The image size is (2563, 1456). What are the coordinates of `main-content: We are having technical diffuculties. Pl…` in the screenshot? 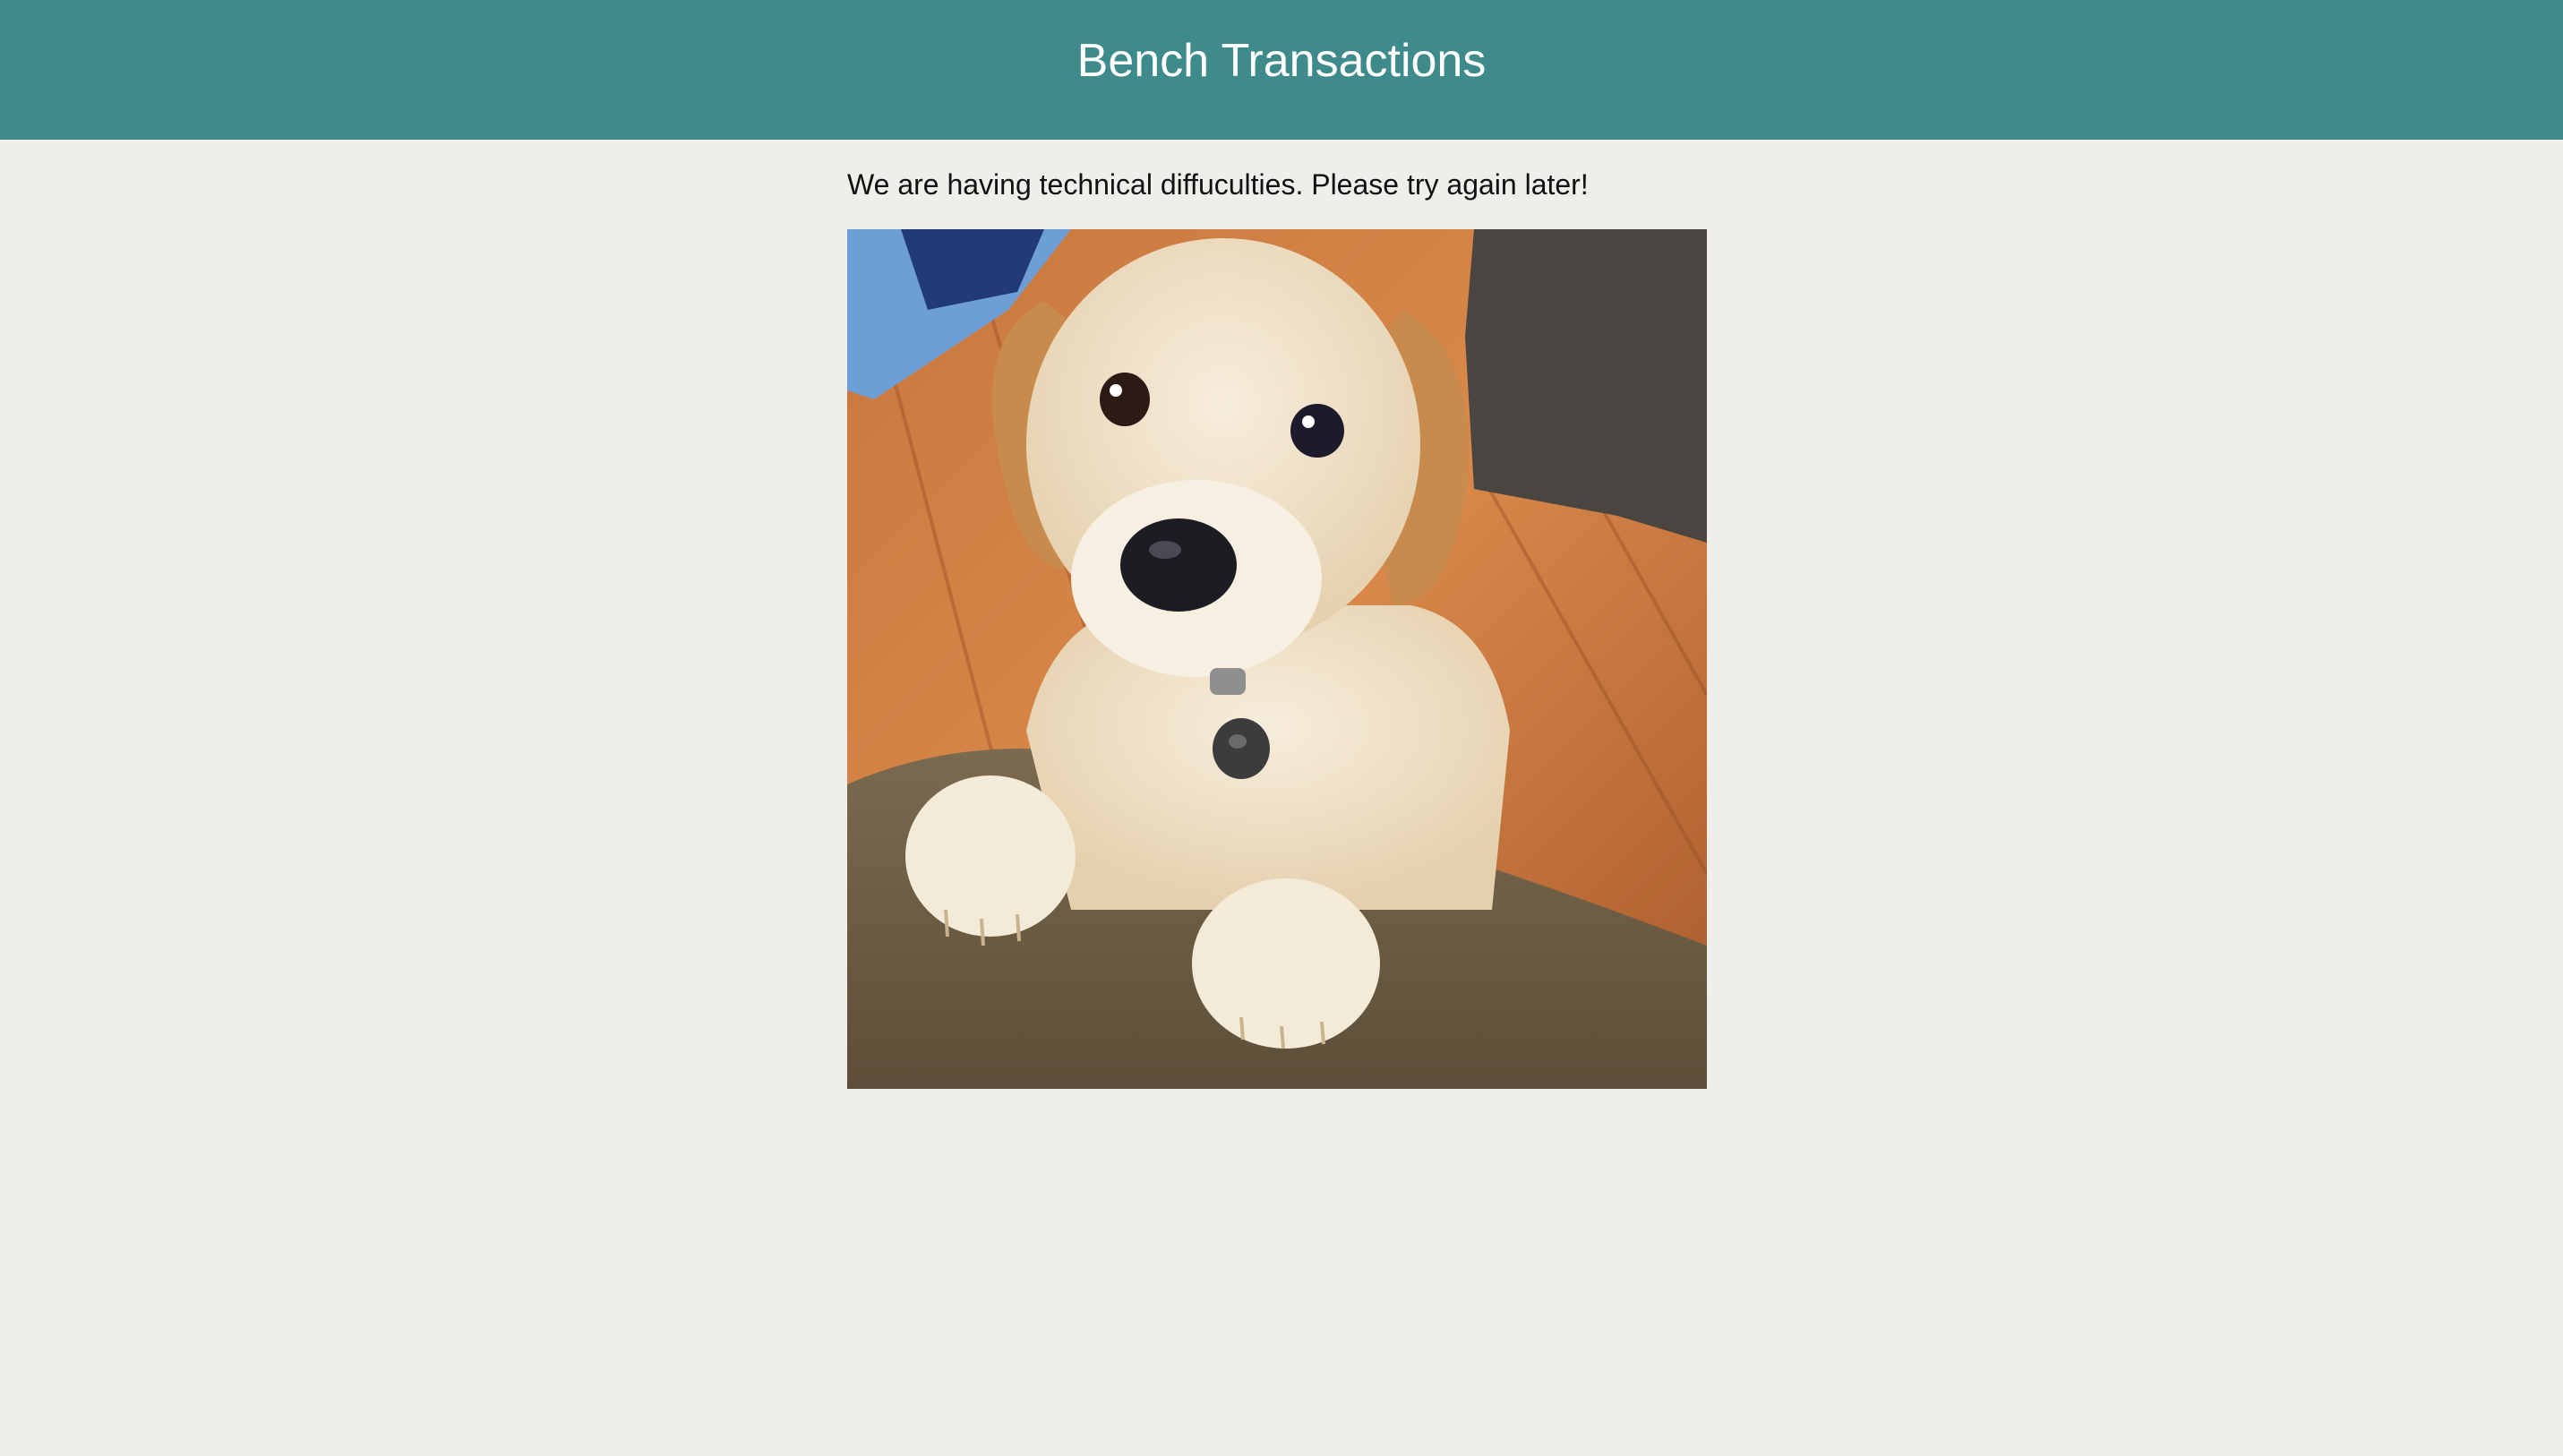 It's located at (1277, 184).